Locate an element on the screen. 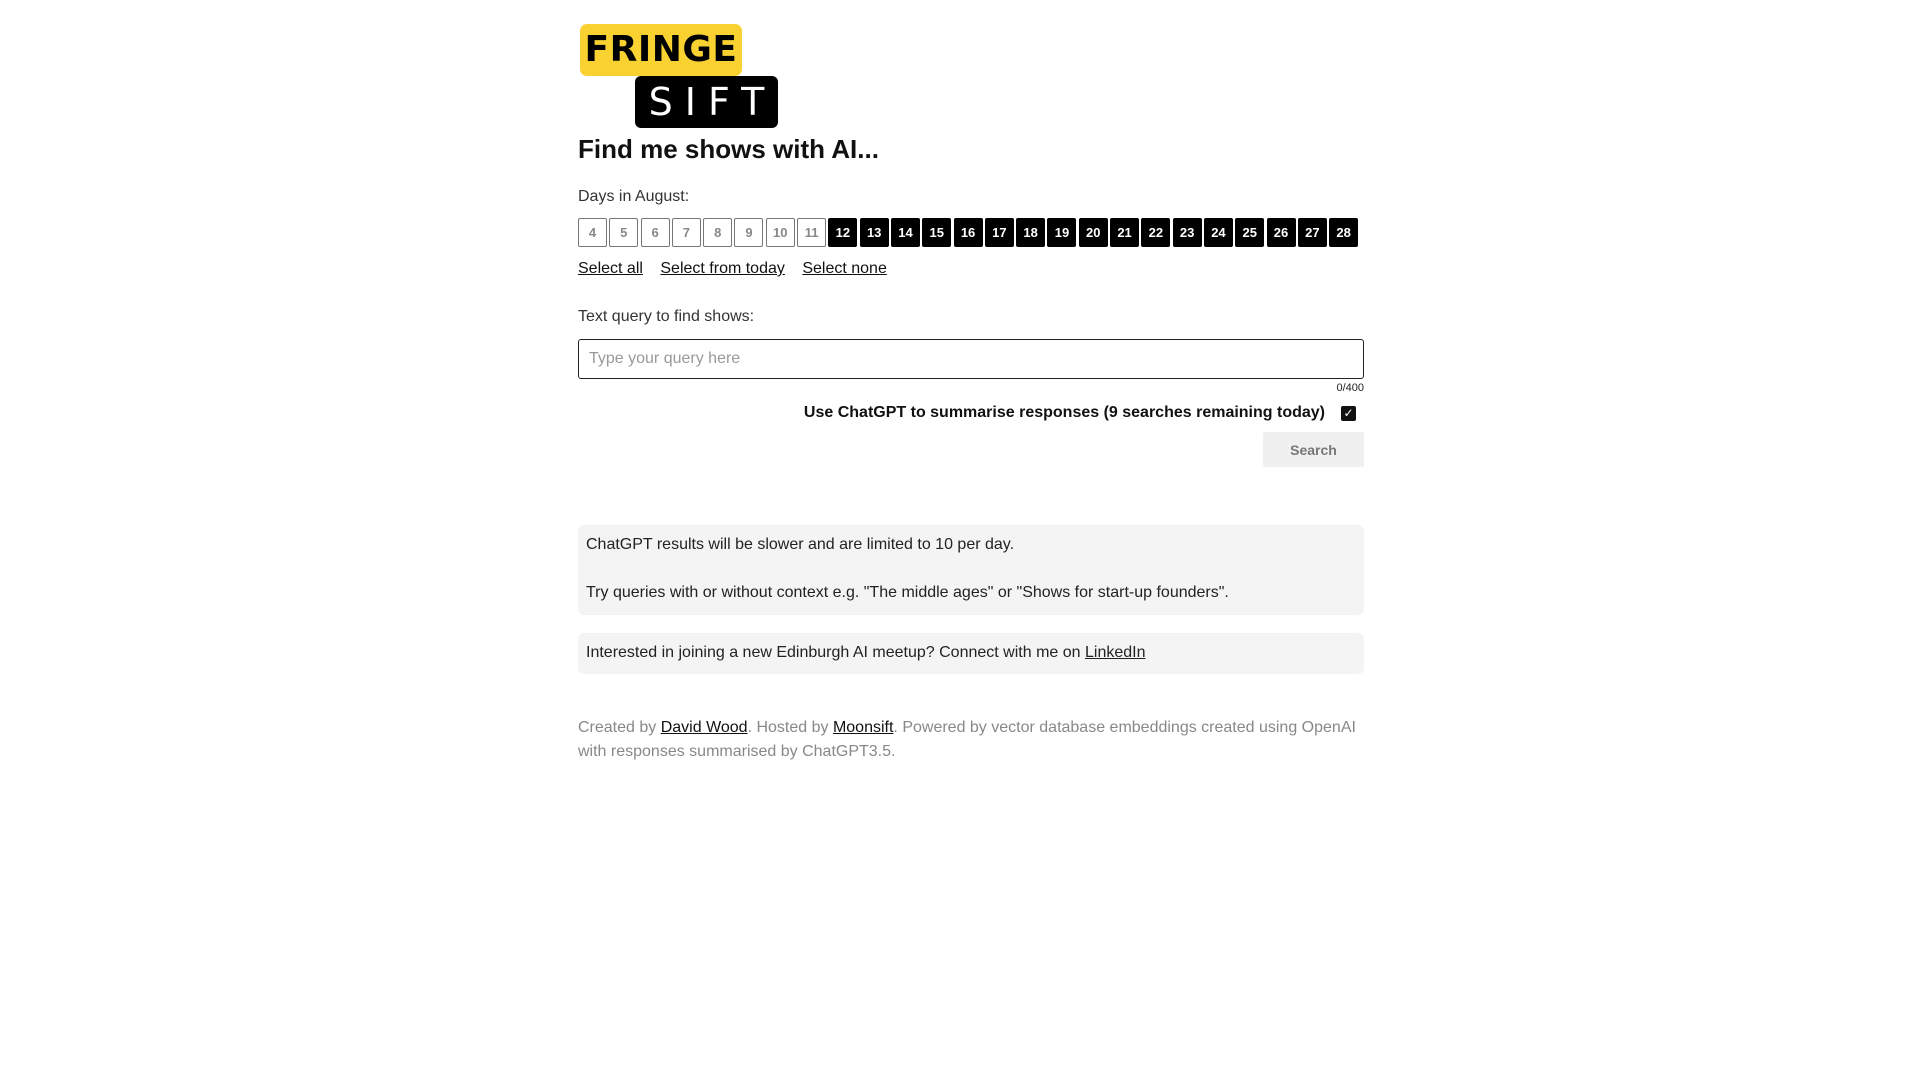 The width and height of the screenshot is (1920, 1080). day-toggle-8: 8 is located at coordinates (718, 232).